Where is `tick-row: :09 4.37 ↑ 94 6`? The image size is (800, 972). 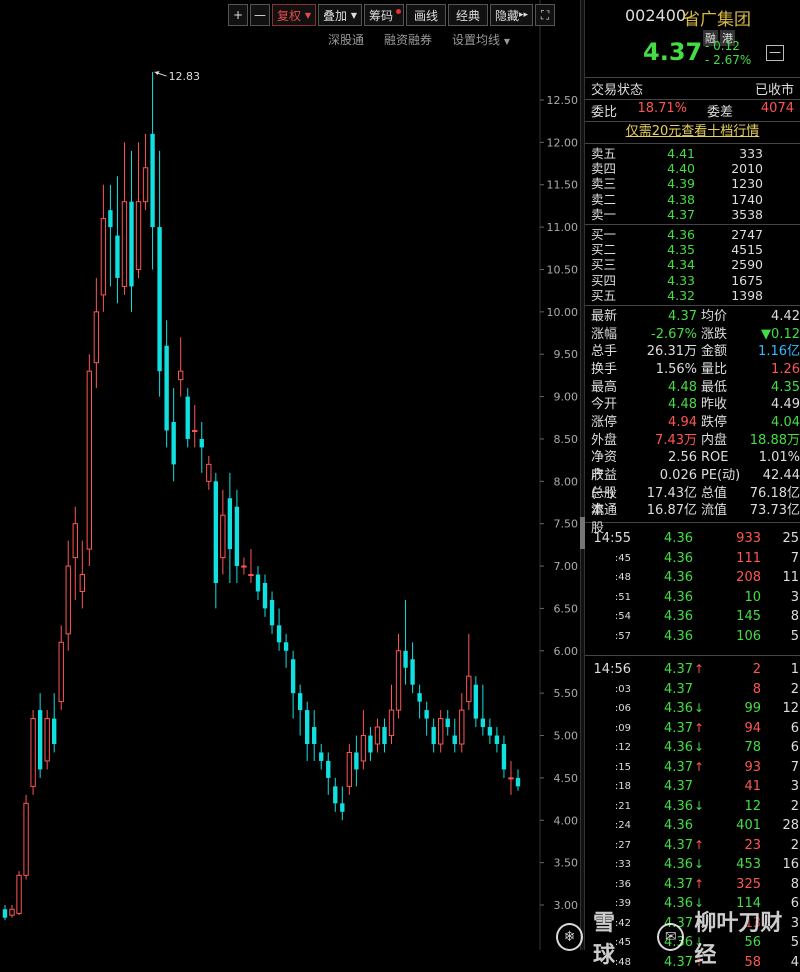 tick-row: :09 4.37 ↑ 94 6 is located at coordinates (692, 729).